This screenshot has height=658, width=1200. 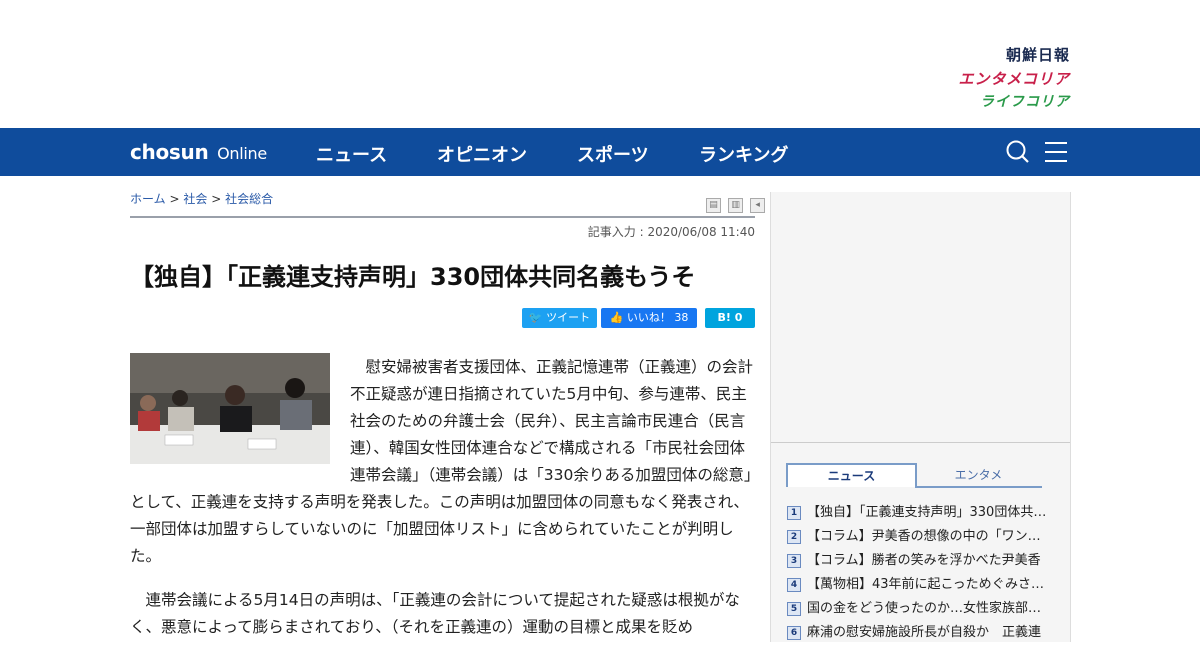 I want to click on sidebar-divider, so click(x=920, y=442).